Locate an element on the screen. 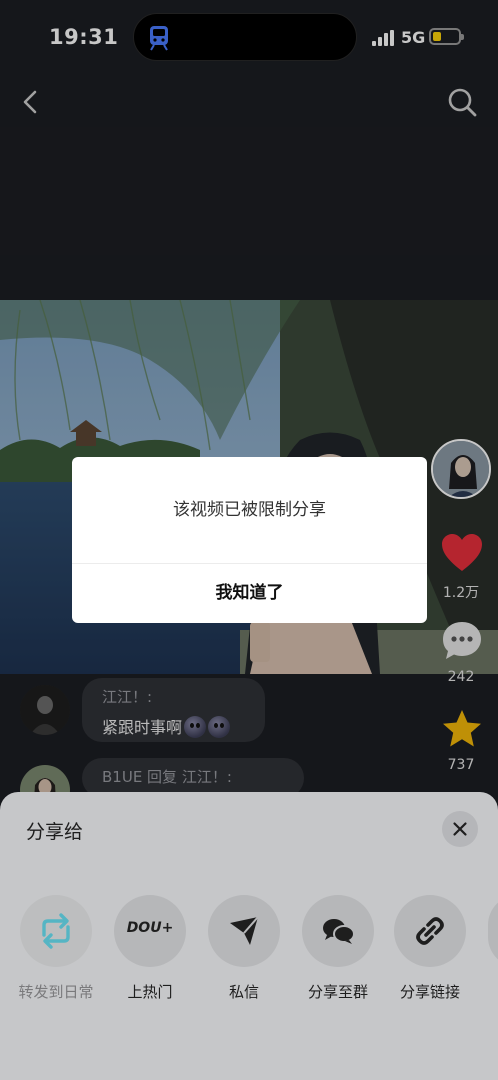  like-count: 1.2万 is located at coordinates (461, 593).